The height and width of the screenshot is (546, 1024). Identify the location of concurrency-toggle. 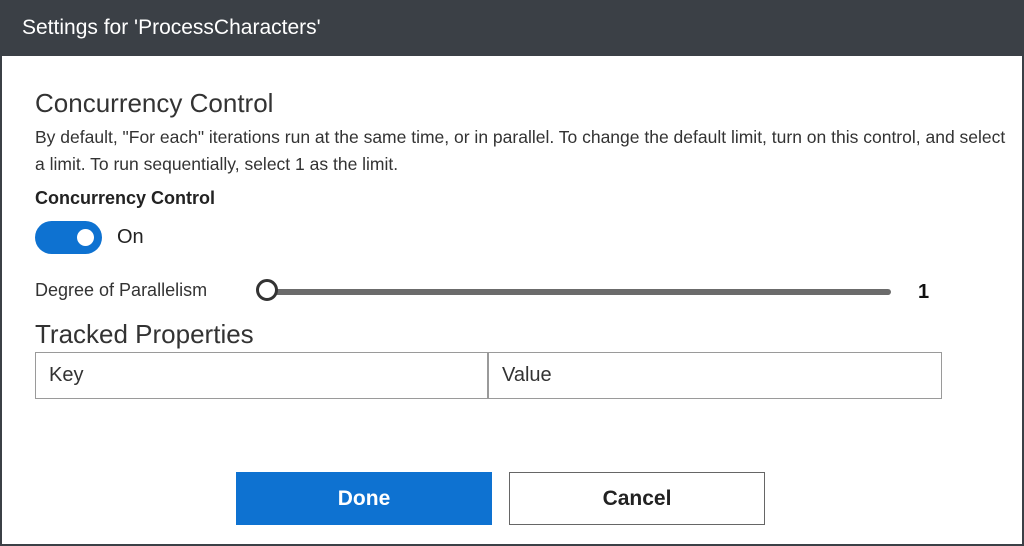
(68, 237).